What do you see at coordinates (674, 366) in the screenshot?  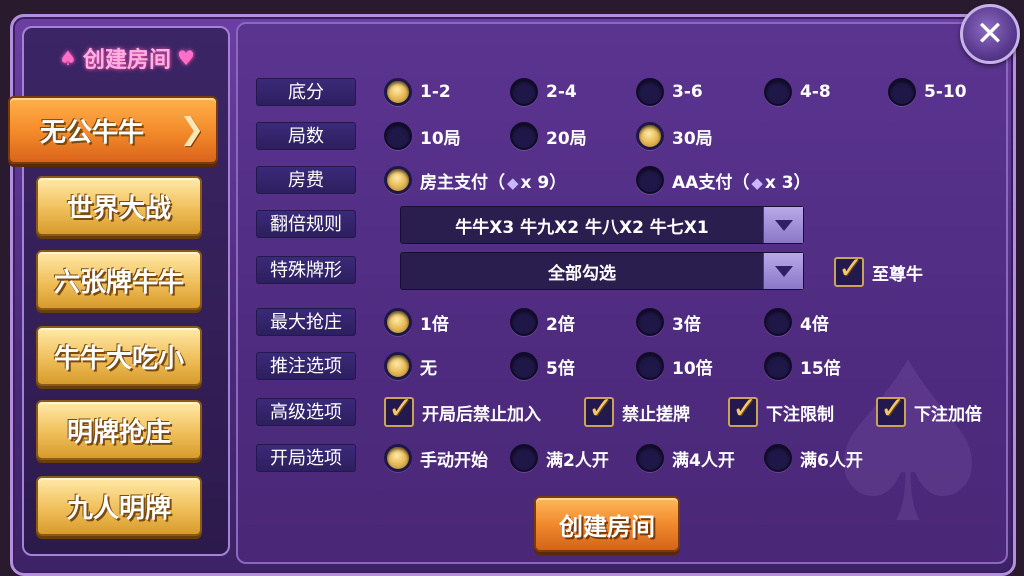 I see `option-push-10x: 10倍` at bounding box center [674, 366].